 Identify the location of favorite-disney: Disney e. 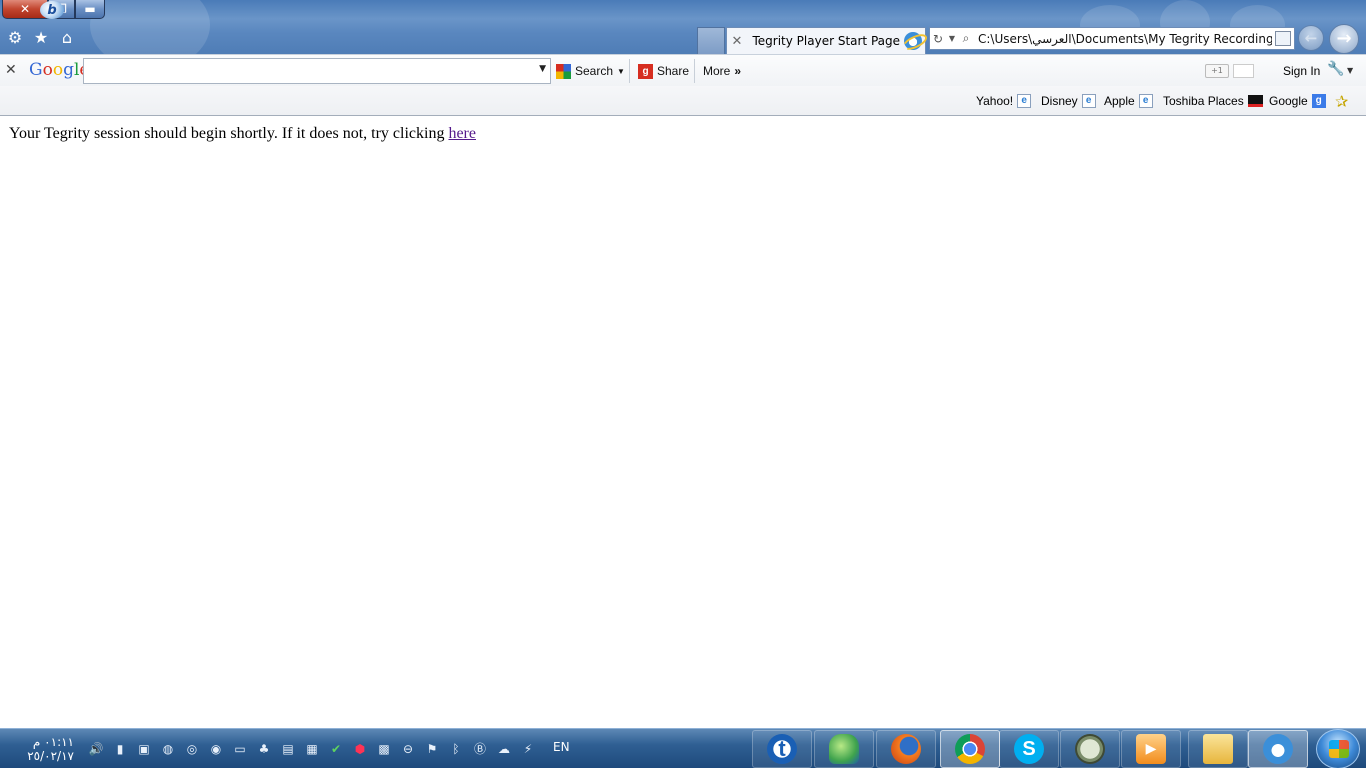
(1068, 101).